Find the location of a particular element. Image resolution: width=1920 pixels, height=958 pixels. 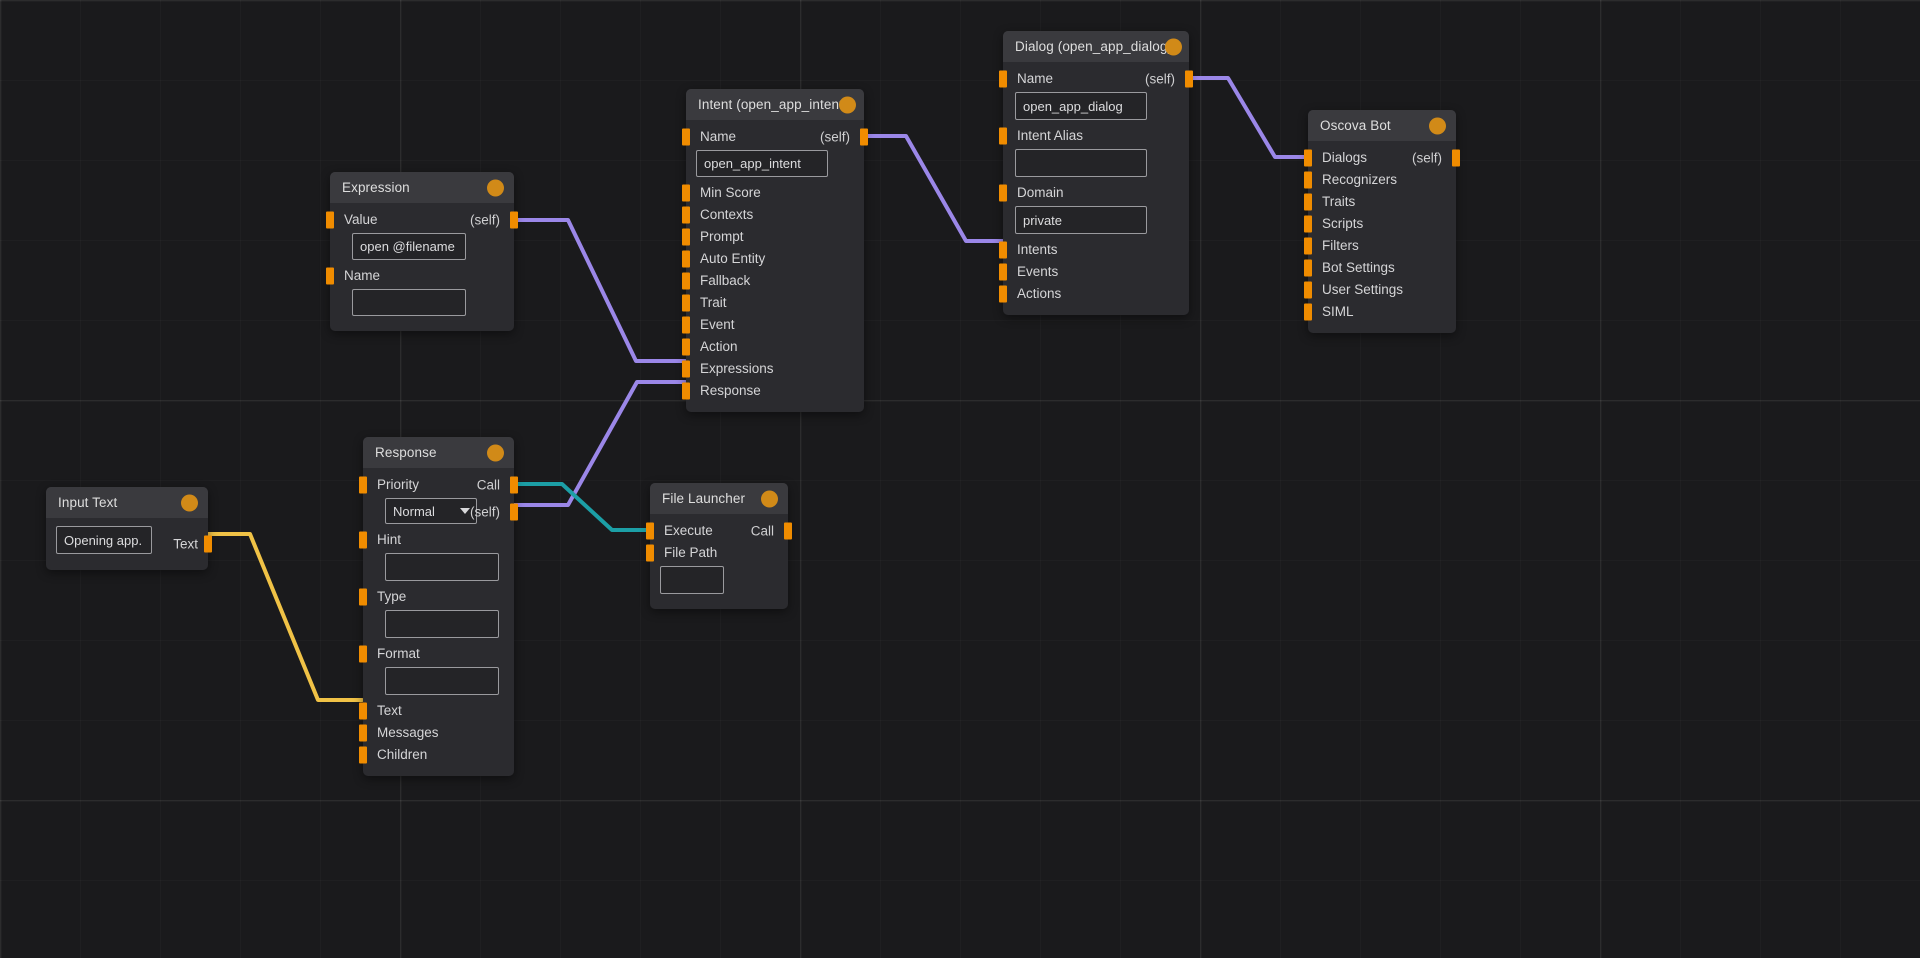

row-oscova-traits: Traits is located at coordinates (1380, 201).